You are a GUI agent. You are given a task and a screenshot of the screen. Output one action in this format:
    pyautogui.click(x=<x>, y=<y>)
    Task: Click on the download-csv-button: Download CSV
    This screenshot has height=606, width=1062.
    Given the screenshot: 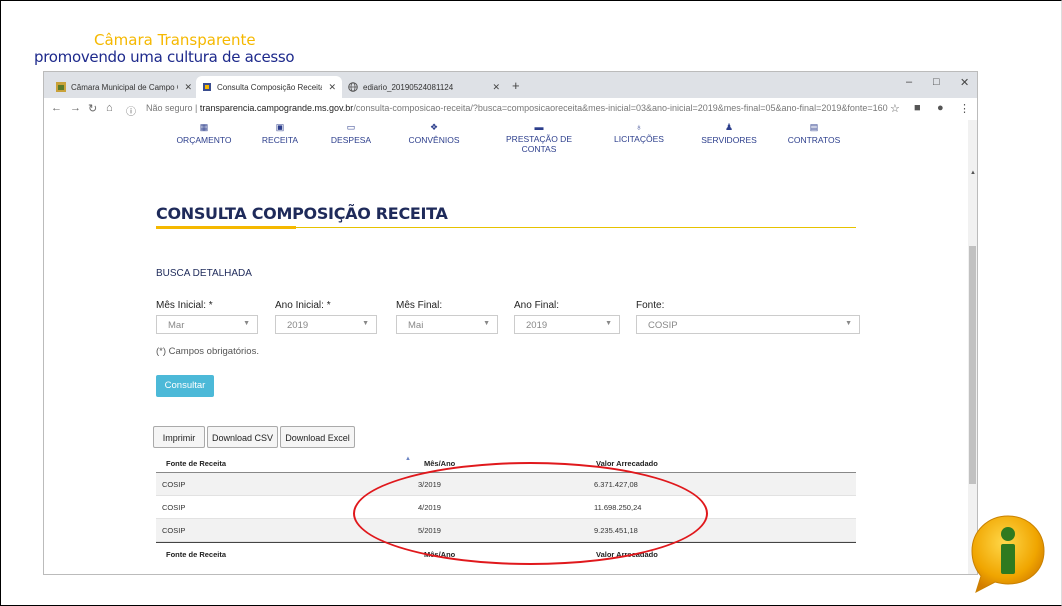 What is the action you would take?
    pyautogui.click(x=242, y=437)
    